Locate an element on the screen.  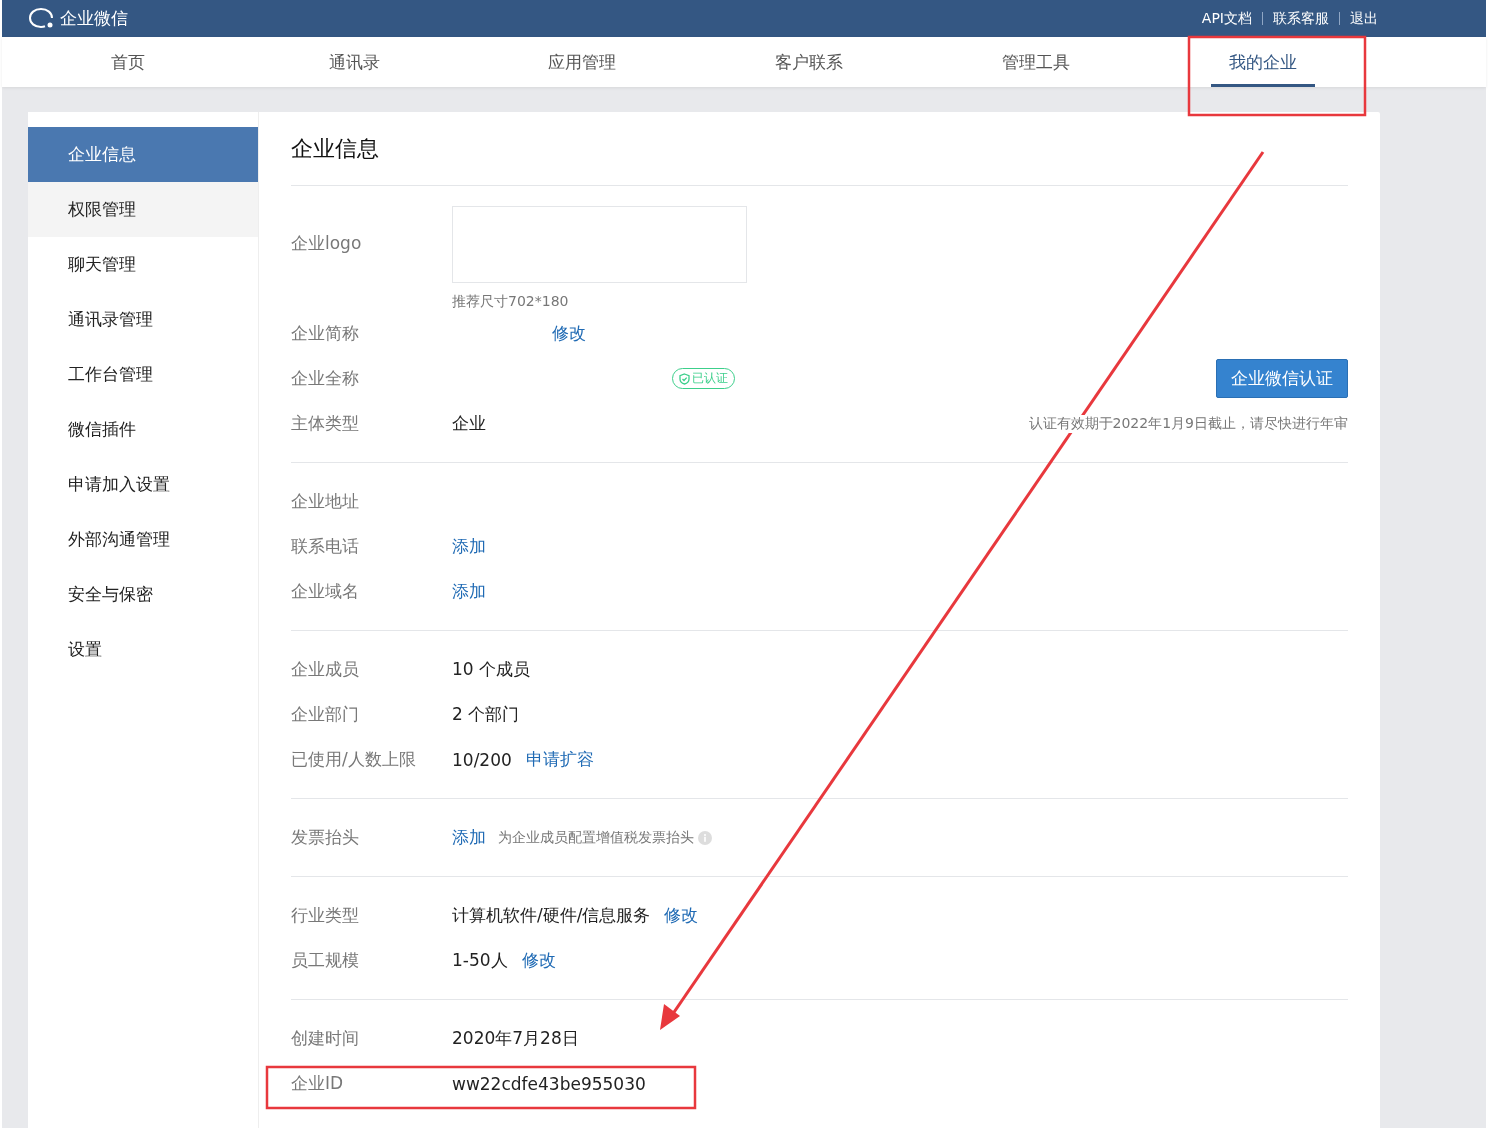
sidebar-item: 外部沟通管理 is located at coordinates (143, 539).